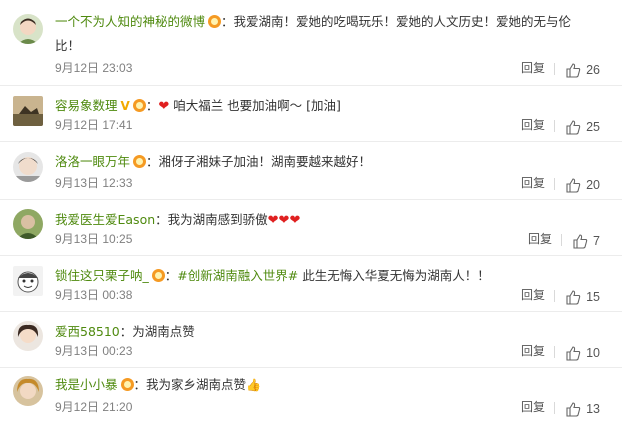  What do you see at coordinates (105, 219) in the screenshot?
I see `username-link: 我爱医生爱Eason` at bounding box center [105, 219].